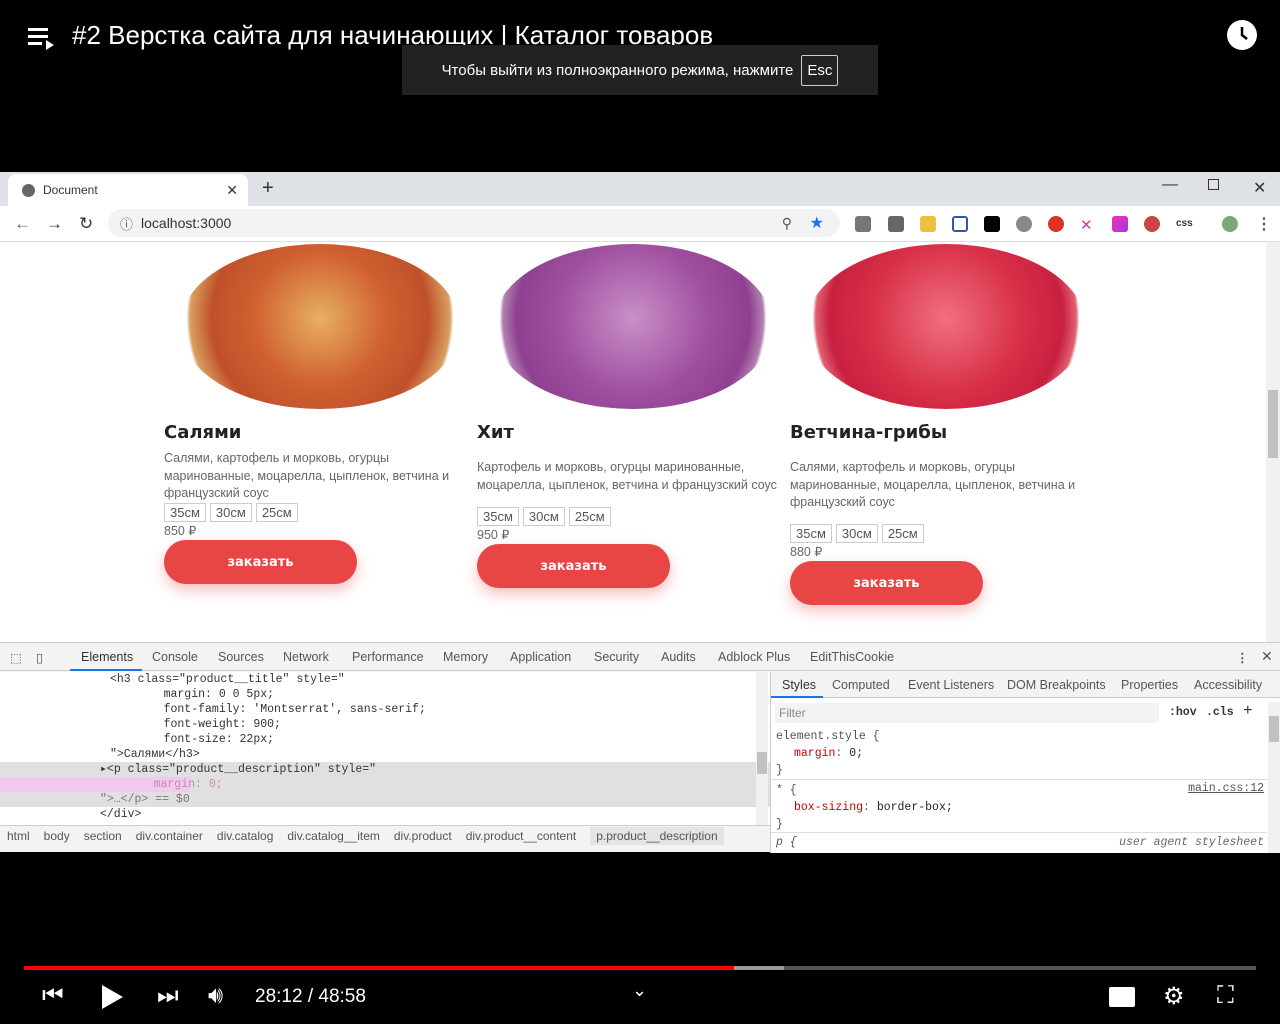  What do you see at coordinates (175, 657) in the screenshot?
I see `tab-console: Console` at bounding box center [175, 657].